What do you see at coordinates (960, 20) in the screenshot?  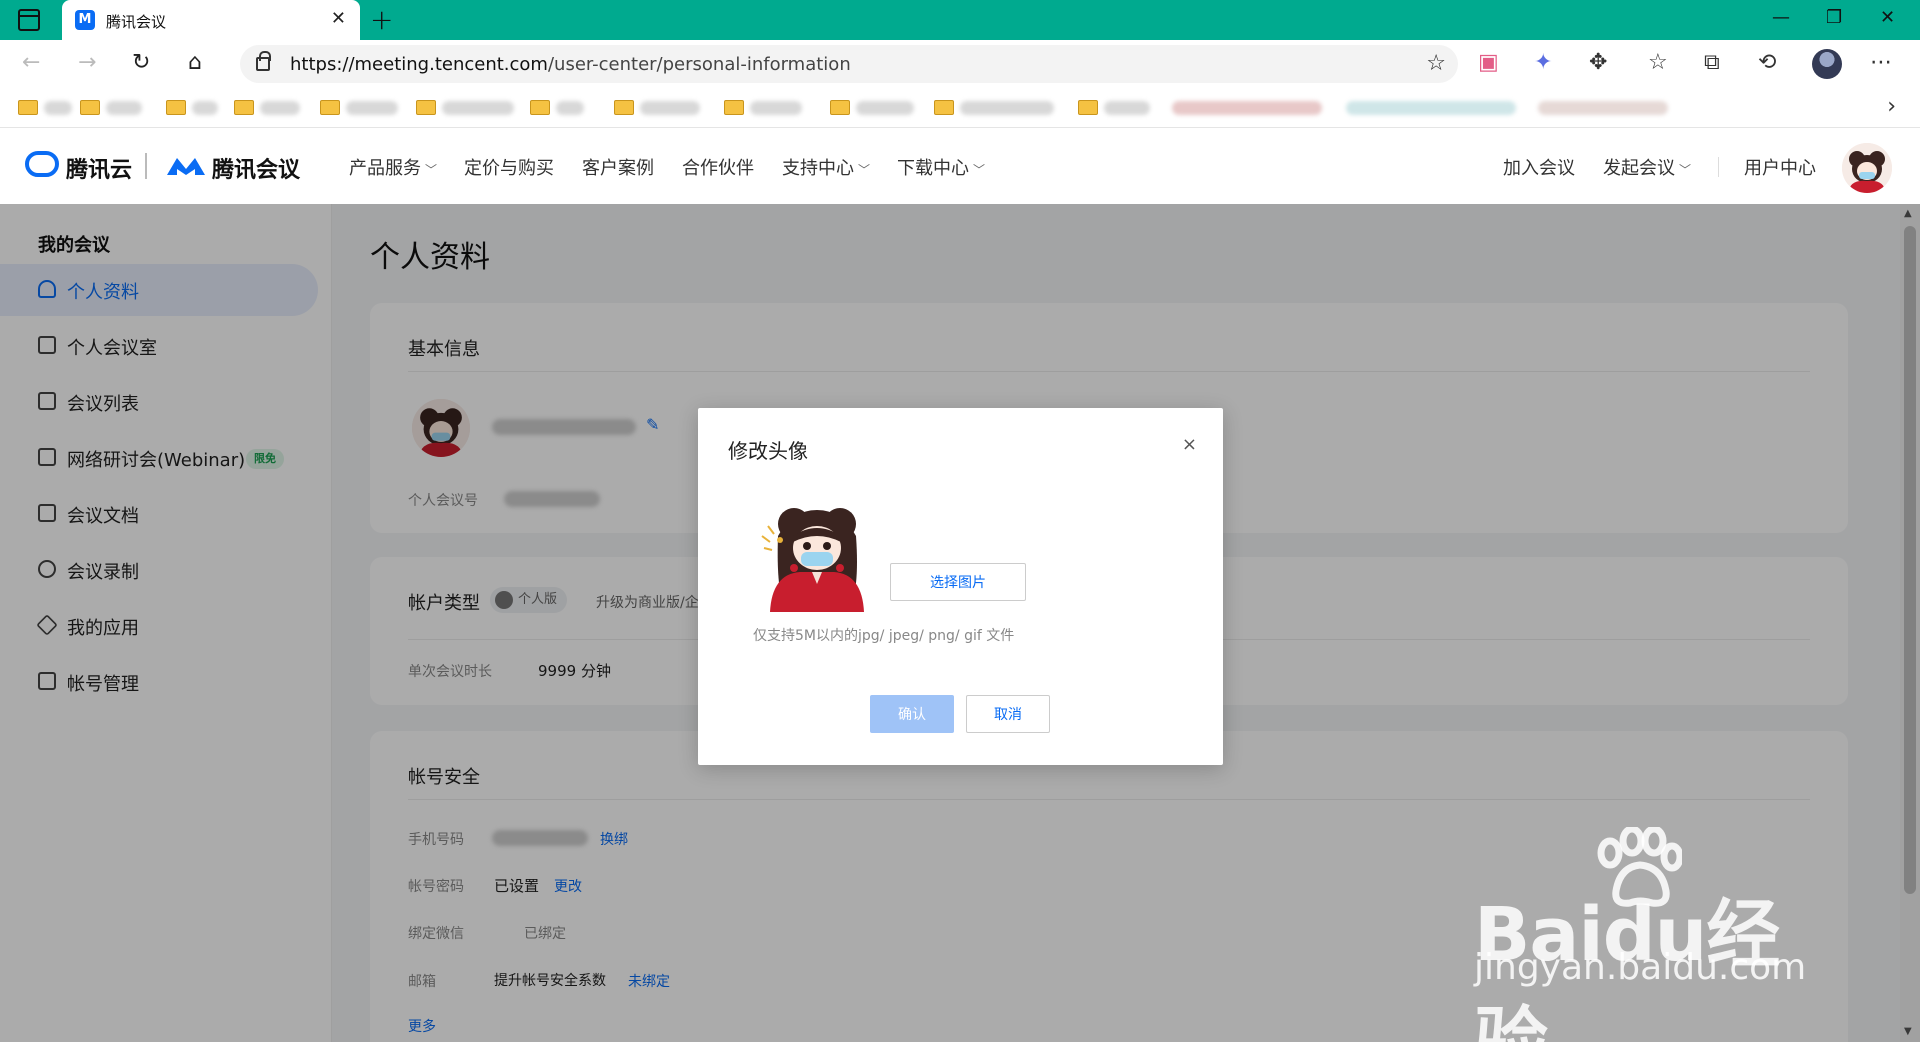 I see `browser-tabbar: M 腾讯会议 ✕ + — ❐ ✕` at bounding box center [960, 20].